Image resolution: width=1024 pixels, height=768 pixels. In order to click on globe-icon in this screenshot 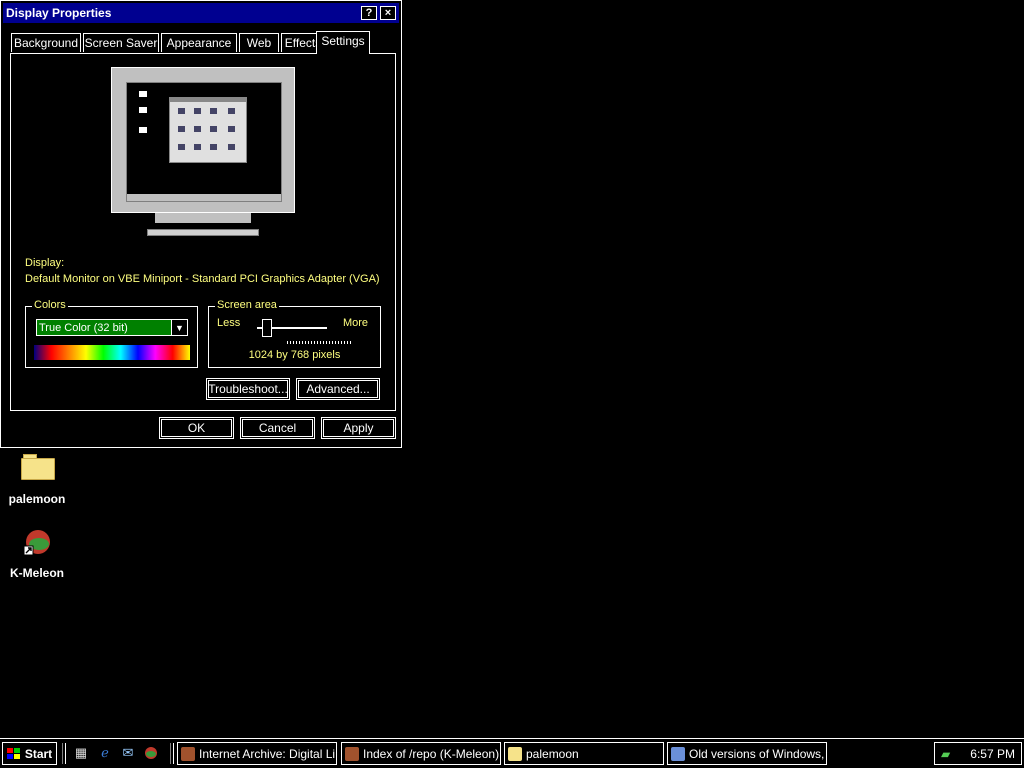, I will do `click(678, 753)`.